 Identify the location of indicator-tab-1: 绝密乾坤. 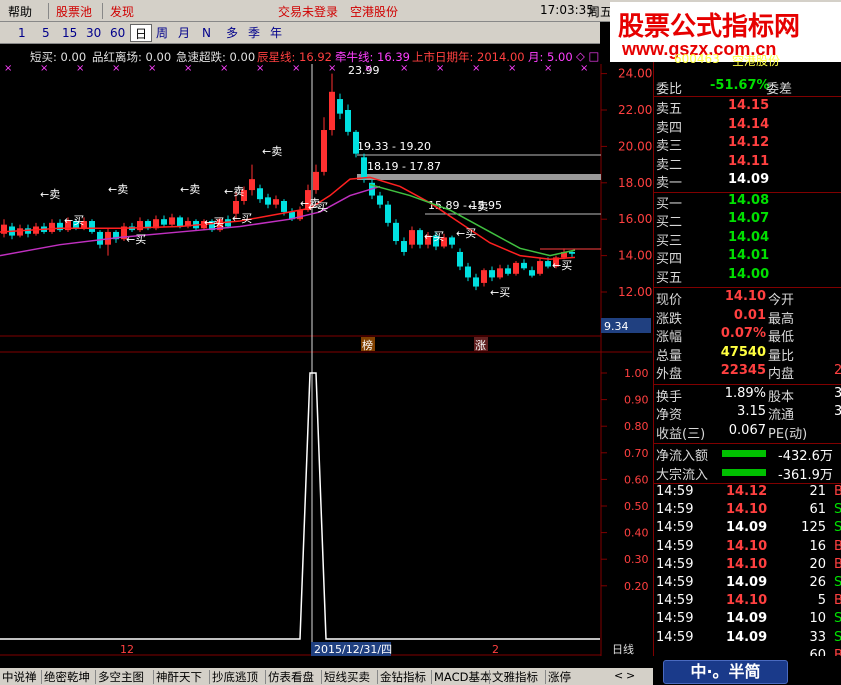
(67, 677).